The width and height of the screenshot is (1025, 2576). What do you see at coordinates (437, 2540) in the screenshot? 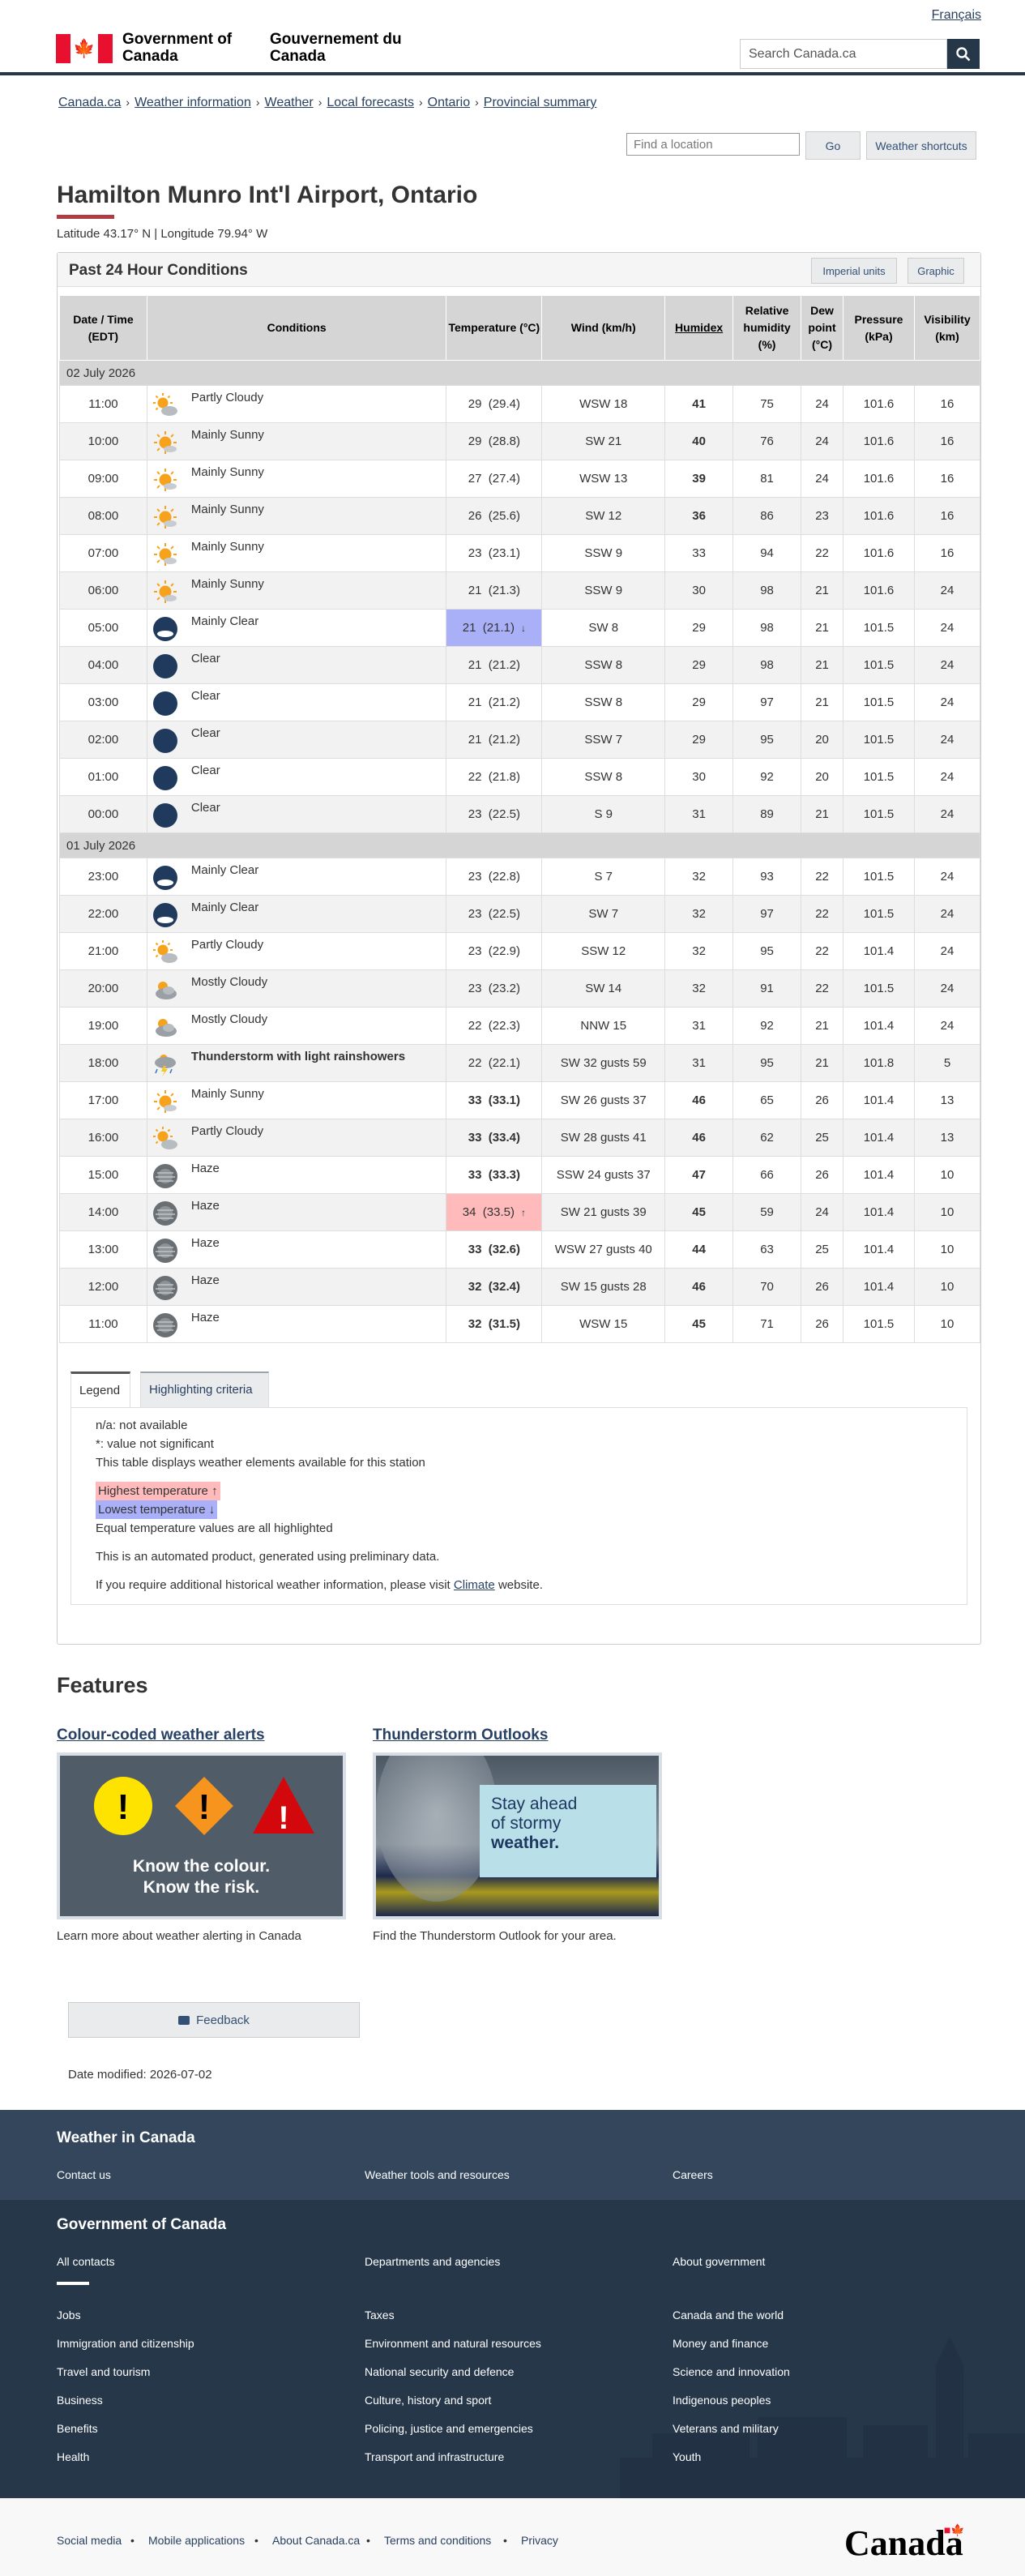
I see `footer-bottom-link: Terms and conditions` at bounding box center [437, 2540].